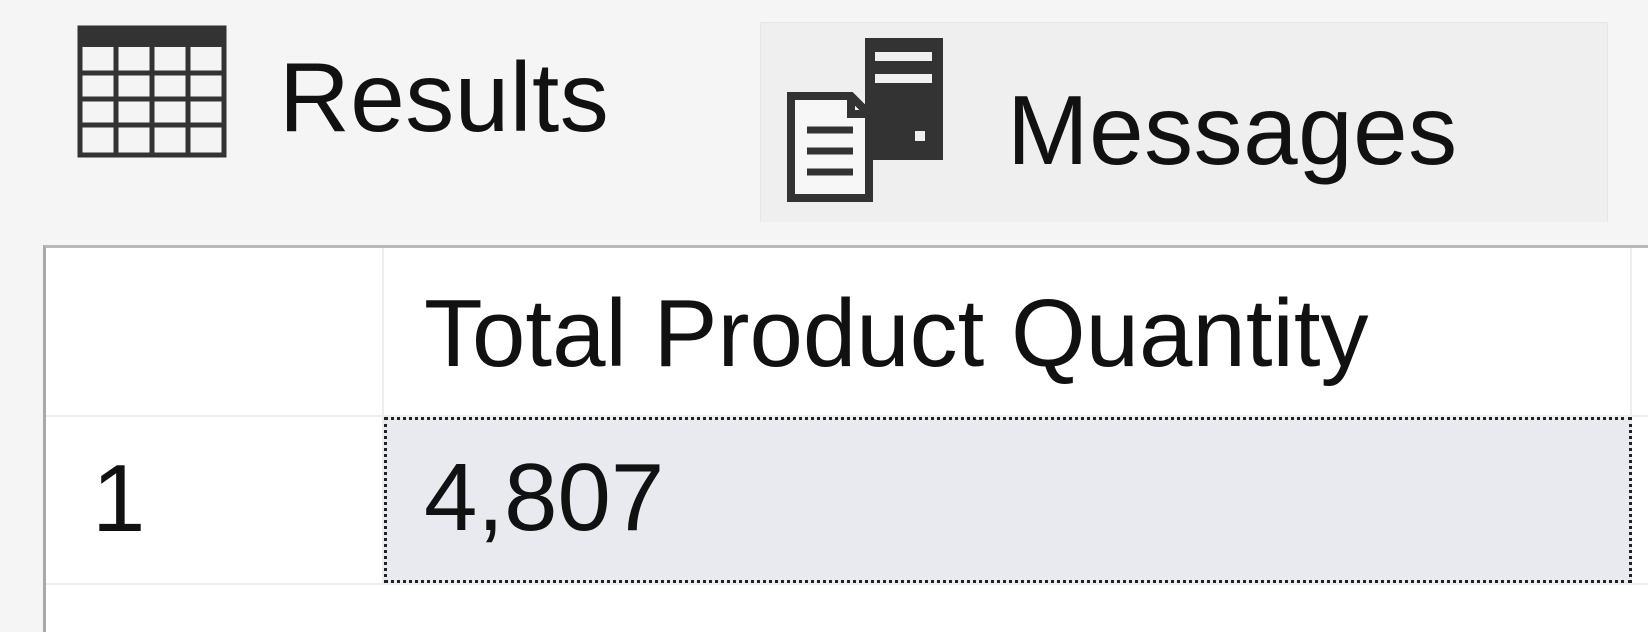  What do you see at coordinates (119, 498) in the screenshot?
I see `row-number: 1` at bounding box center [119, 498].